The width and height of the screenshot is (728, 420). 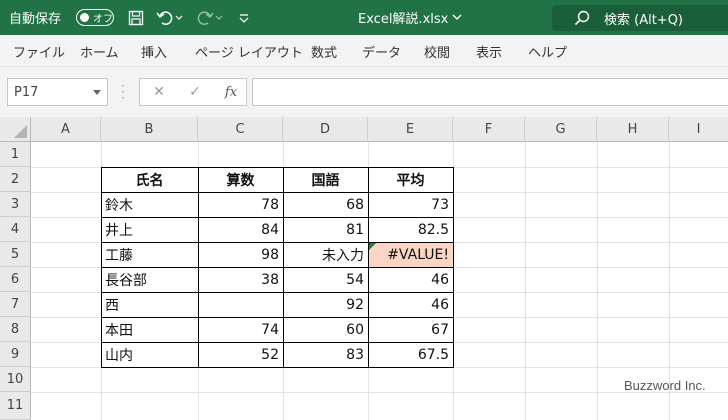 I want to click on column-header-g: G, so click(x=561, y=129).